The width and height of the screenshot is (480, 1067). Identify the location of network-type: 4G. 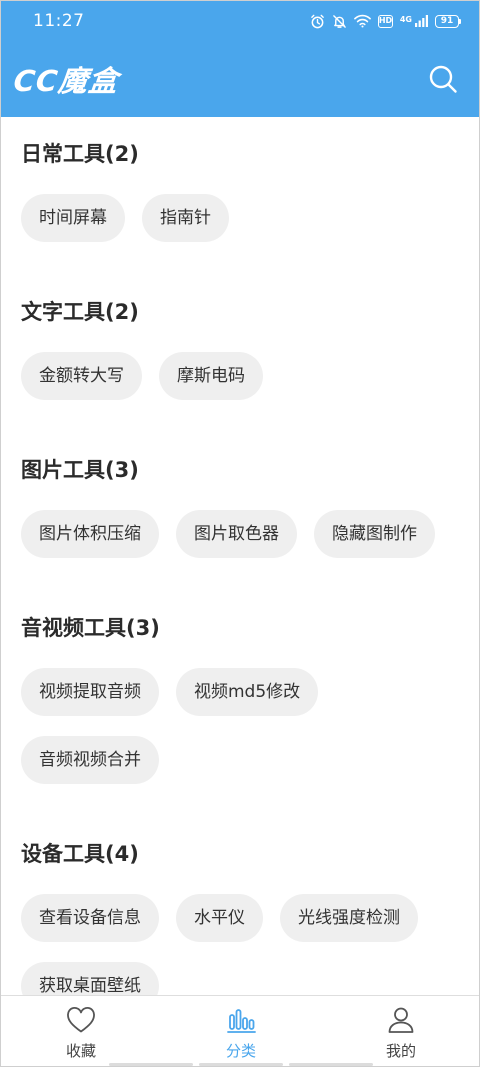
(405, 19).